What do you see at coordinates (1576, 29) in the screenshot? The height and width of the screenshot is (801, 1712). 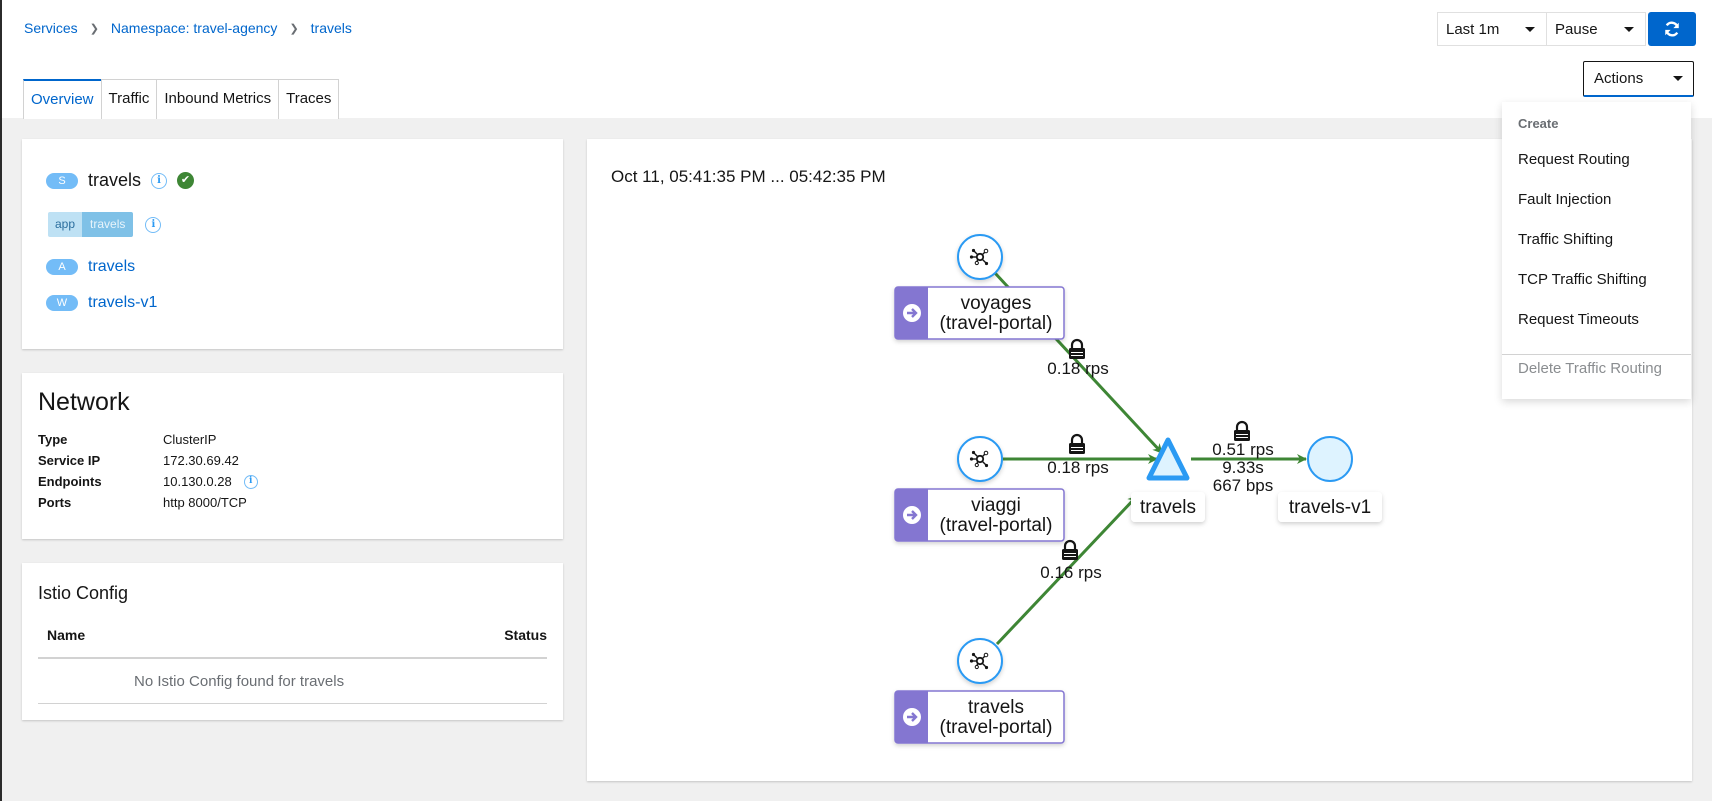 I see `refresh-interval-value: Pause` at bounding box center [1576, 29].